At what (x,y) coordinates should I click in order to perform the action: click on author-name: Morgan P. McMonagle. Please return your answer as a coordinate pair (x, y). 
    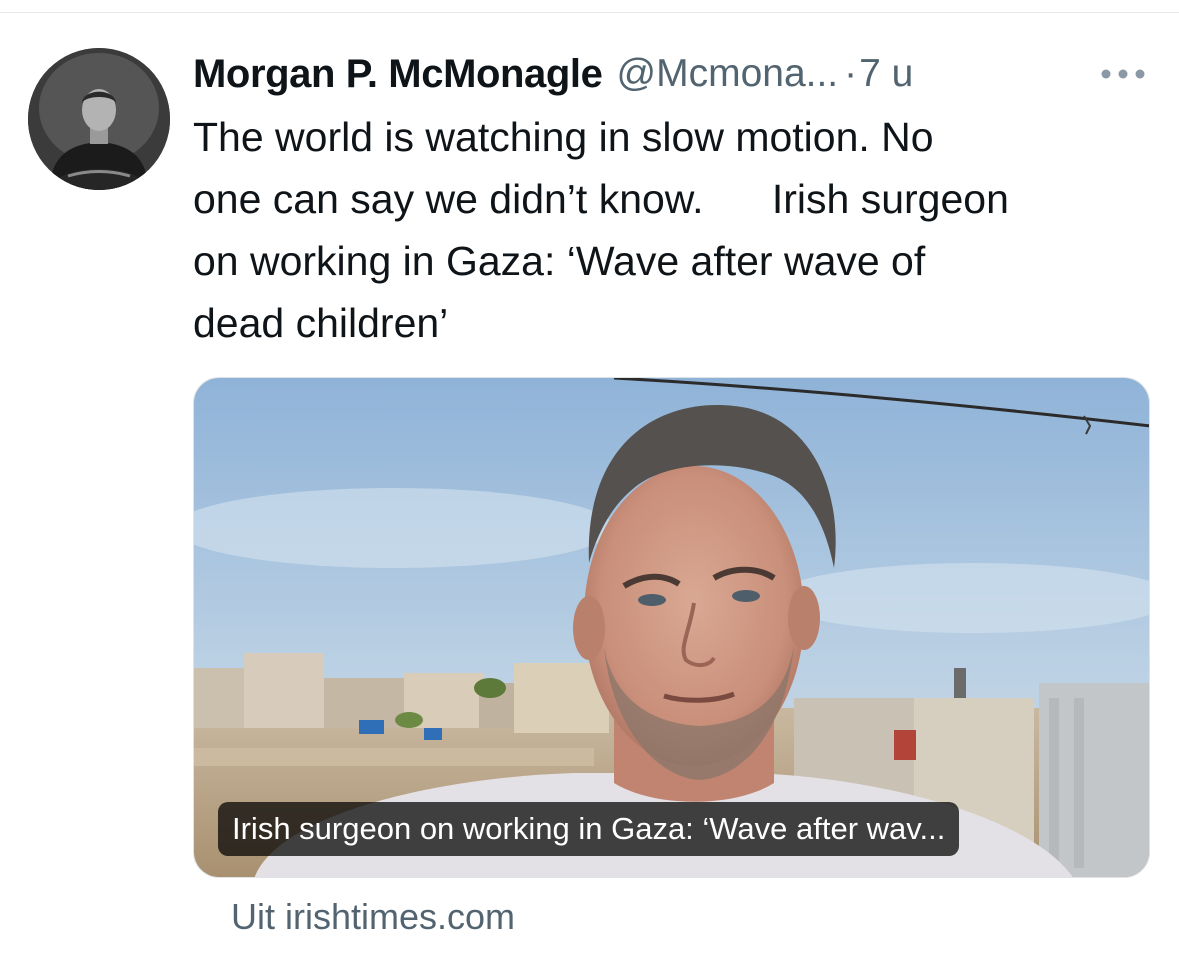
    Looking at the image, I should click on (398, 74).